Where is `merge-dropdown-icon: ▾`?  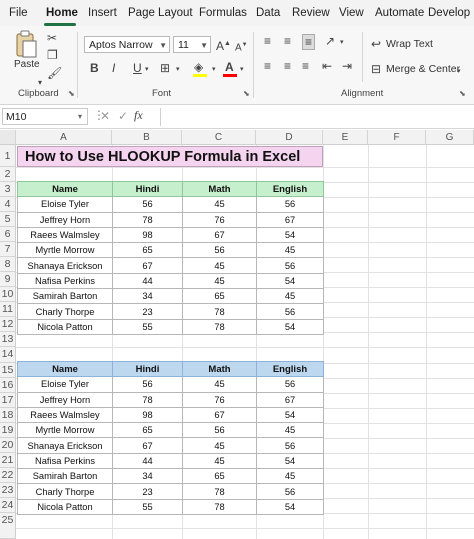 merge-dropdown-icon: ▾ is located at coordinates (459, 72).